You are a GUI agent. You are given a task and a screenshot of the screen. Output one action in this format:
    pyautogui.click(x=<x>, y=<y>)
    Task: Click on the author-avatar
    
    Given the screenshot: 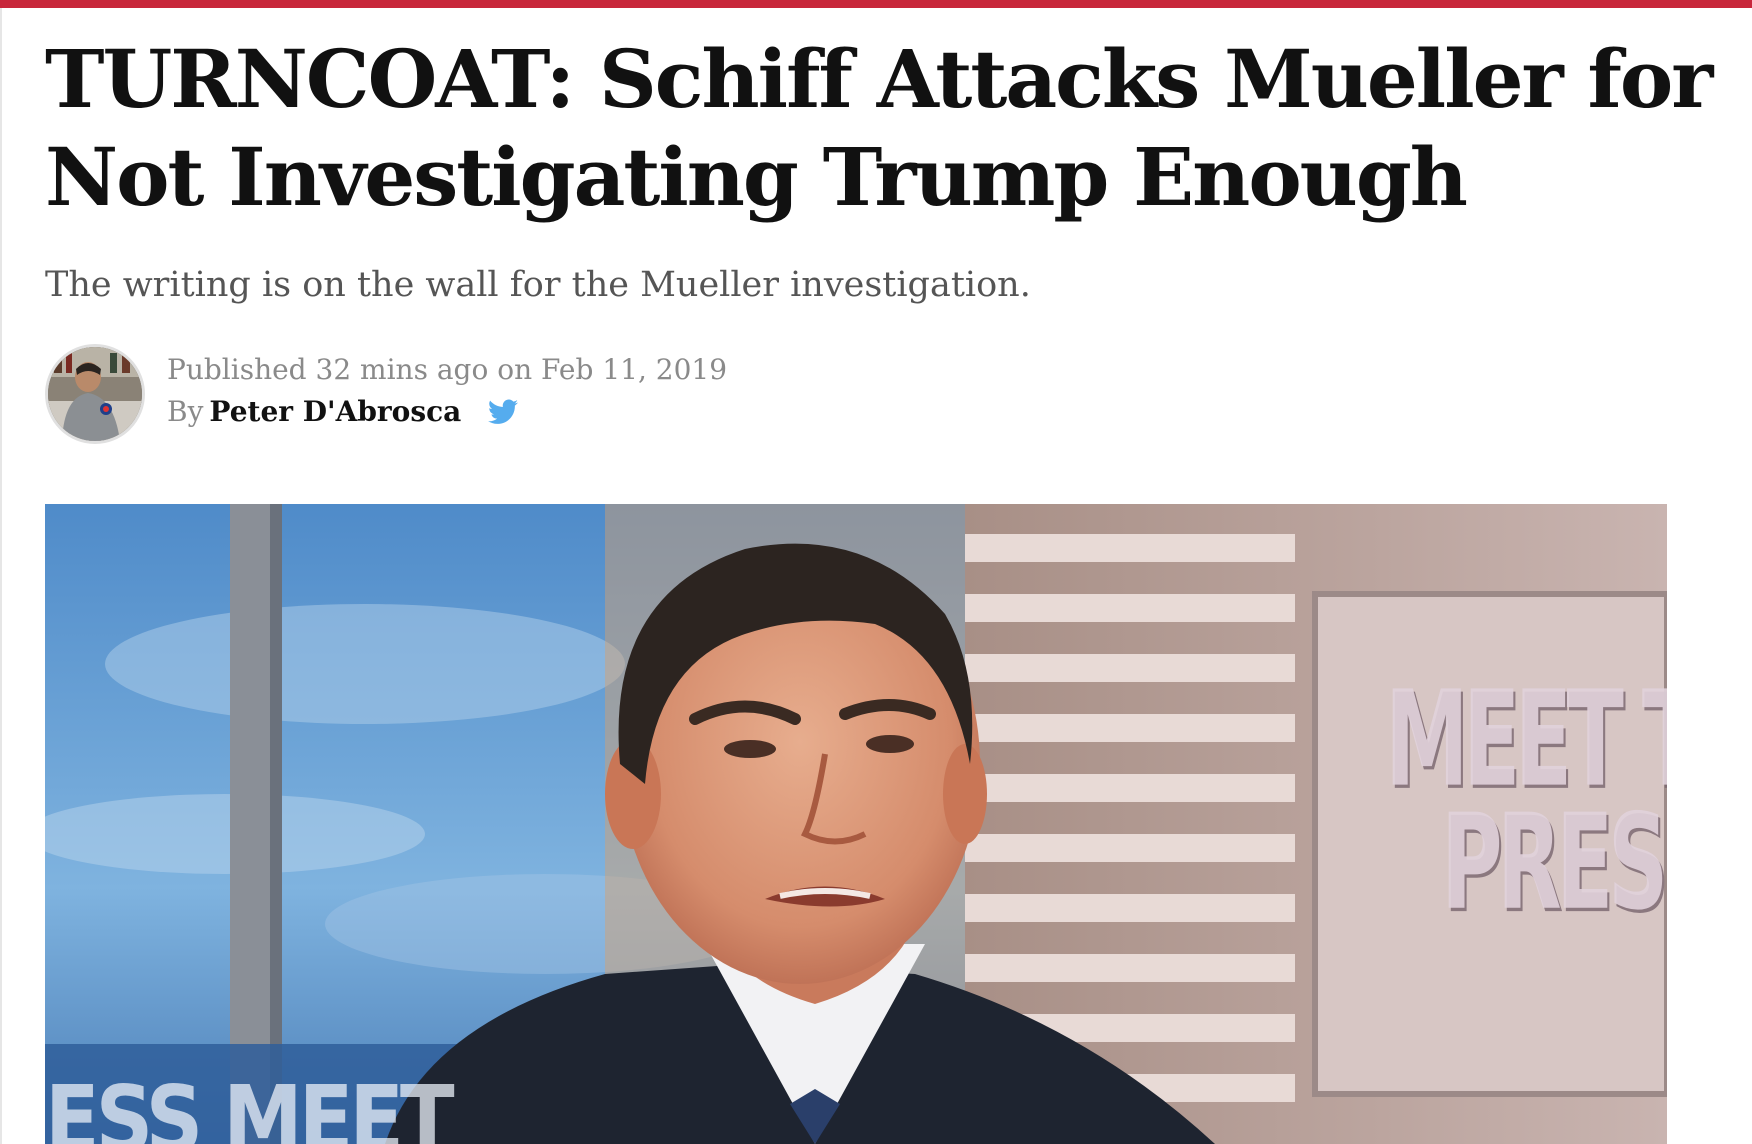 What is the action you would take?
    pyautogui.click(x=95, y=394)
    